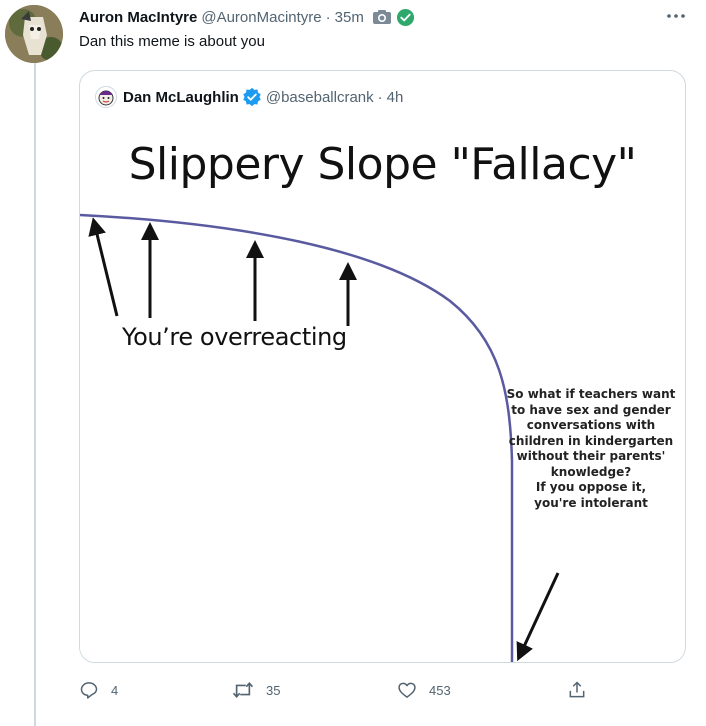  What do you see at coordinates (349, 17) in the screenshot?
I see `tweet-time: 35m` at bounding box center [349, 17].